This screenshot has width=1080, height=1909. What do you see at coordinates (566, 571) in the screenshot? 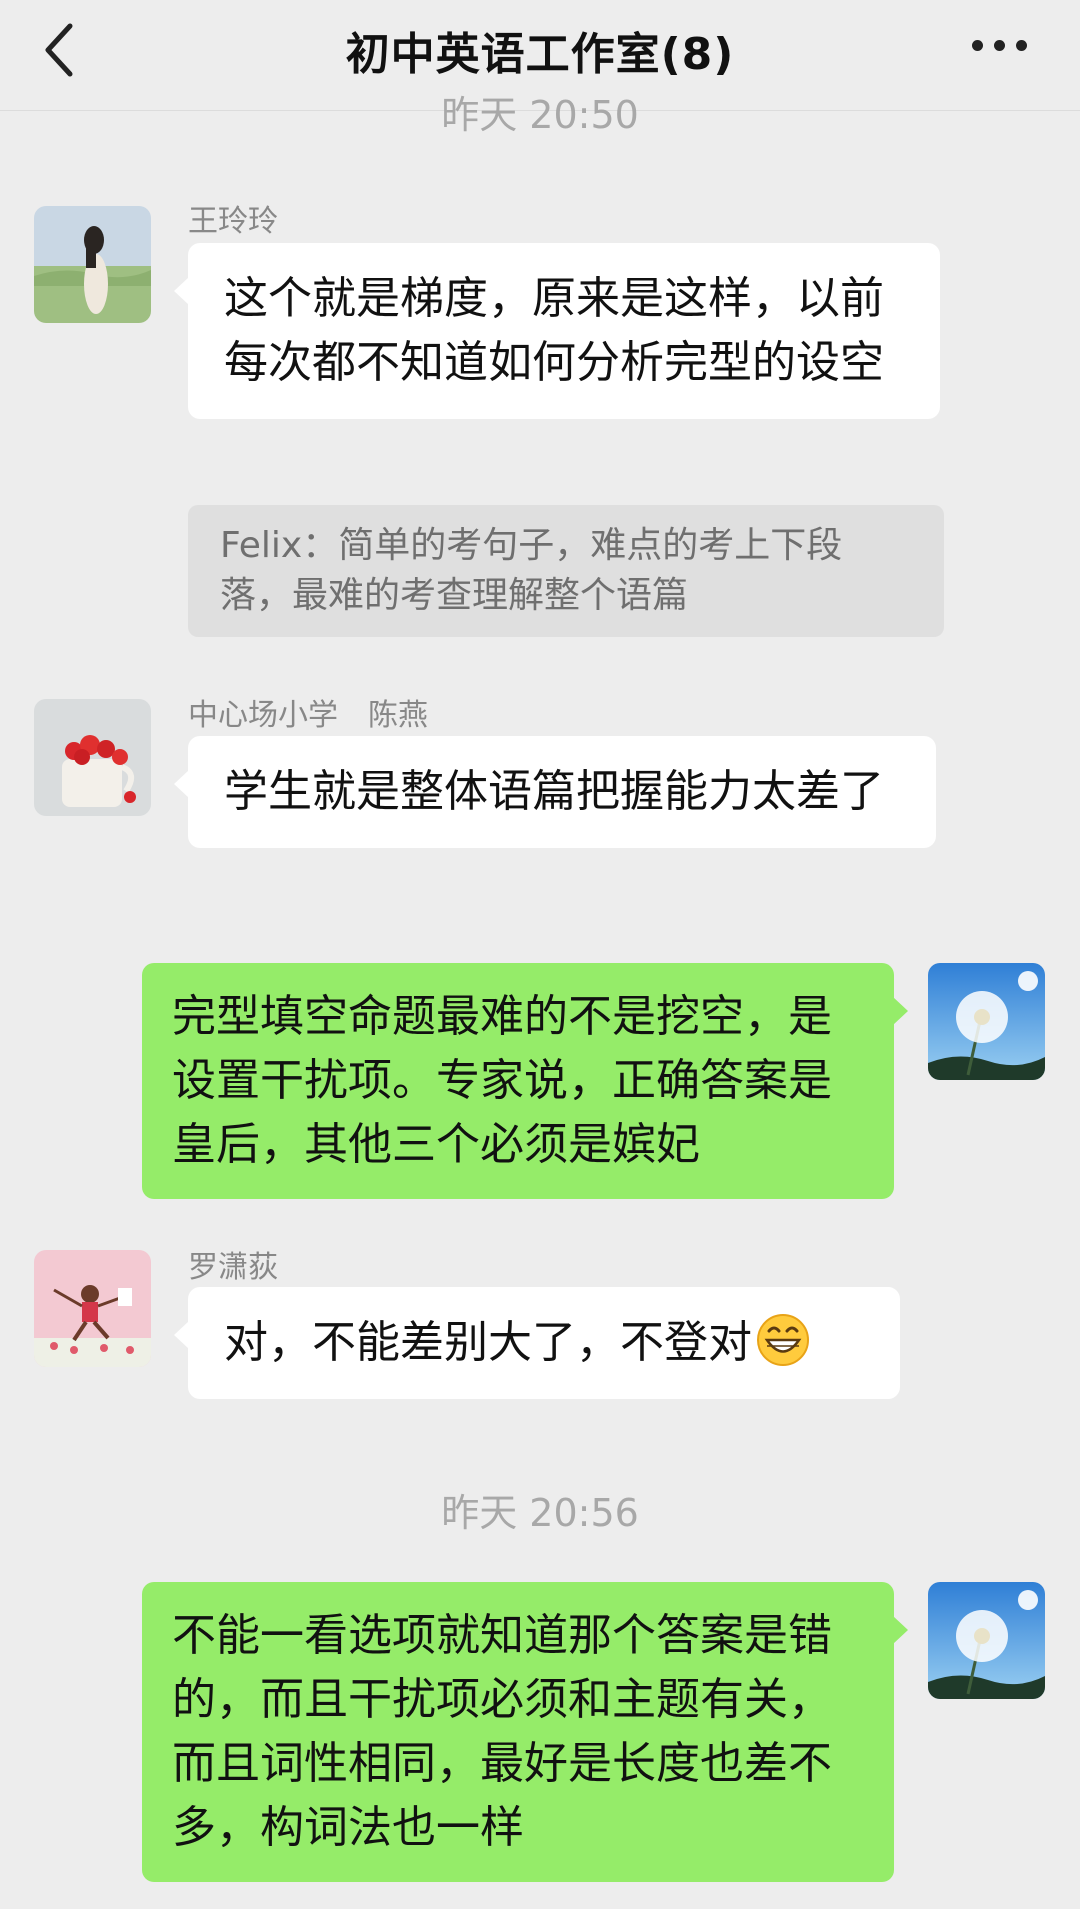
I see `quoted-message: Felix：简单的考句子，难点的考上下段落，最难的考查理解整个语篇` at bounding box center [566, 571].